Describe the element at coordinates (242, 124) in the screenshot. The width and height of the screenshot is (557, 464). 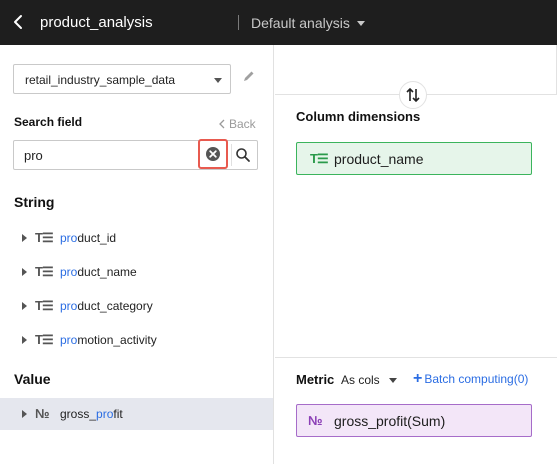
I see `back-link-label: Back` at that location.